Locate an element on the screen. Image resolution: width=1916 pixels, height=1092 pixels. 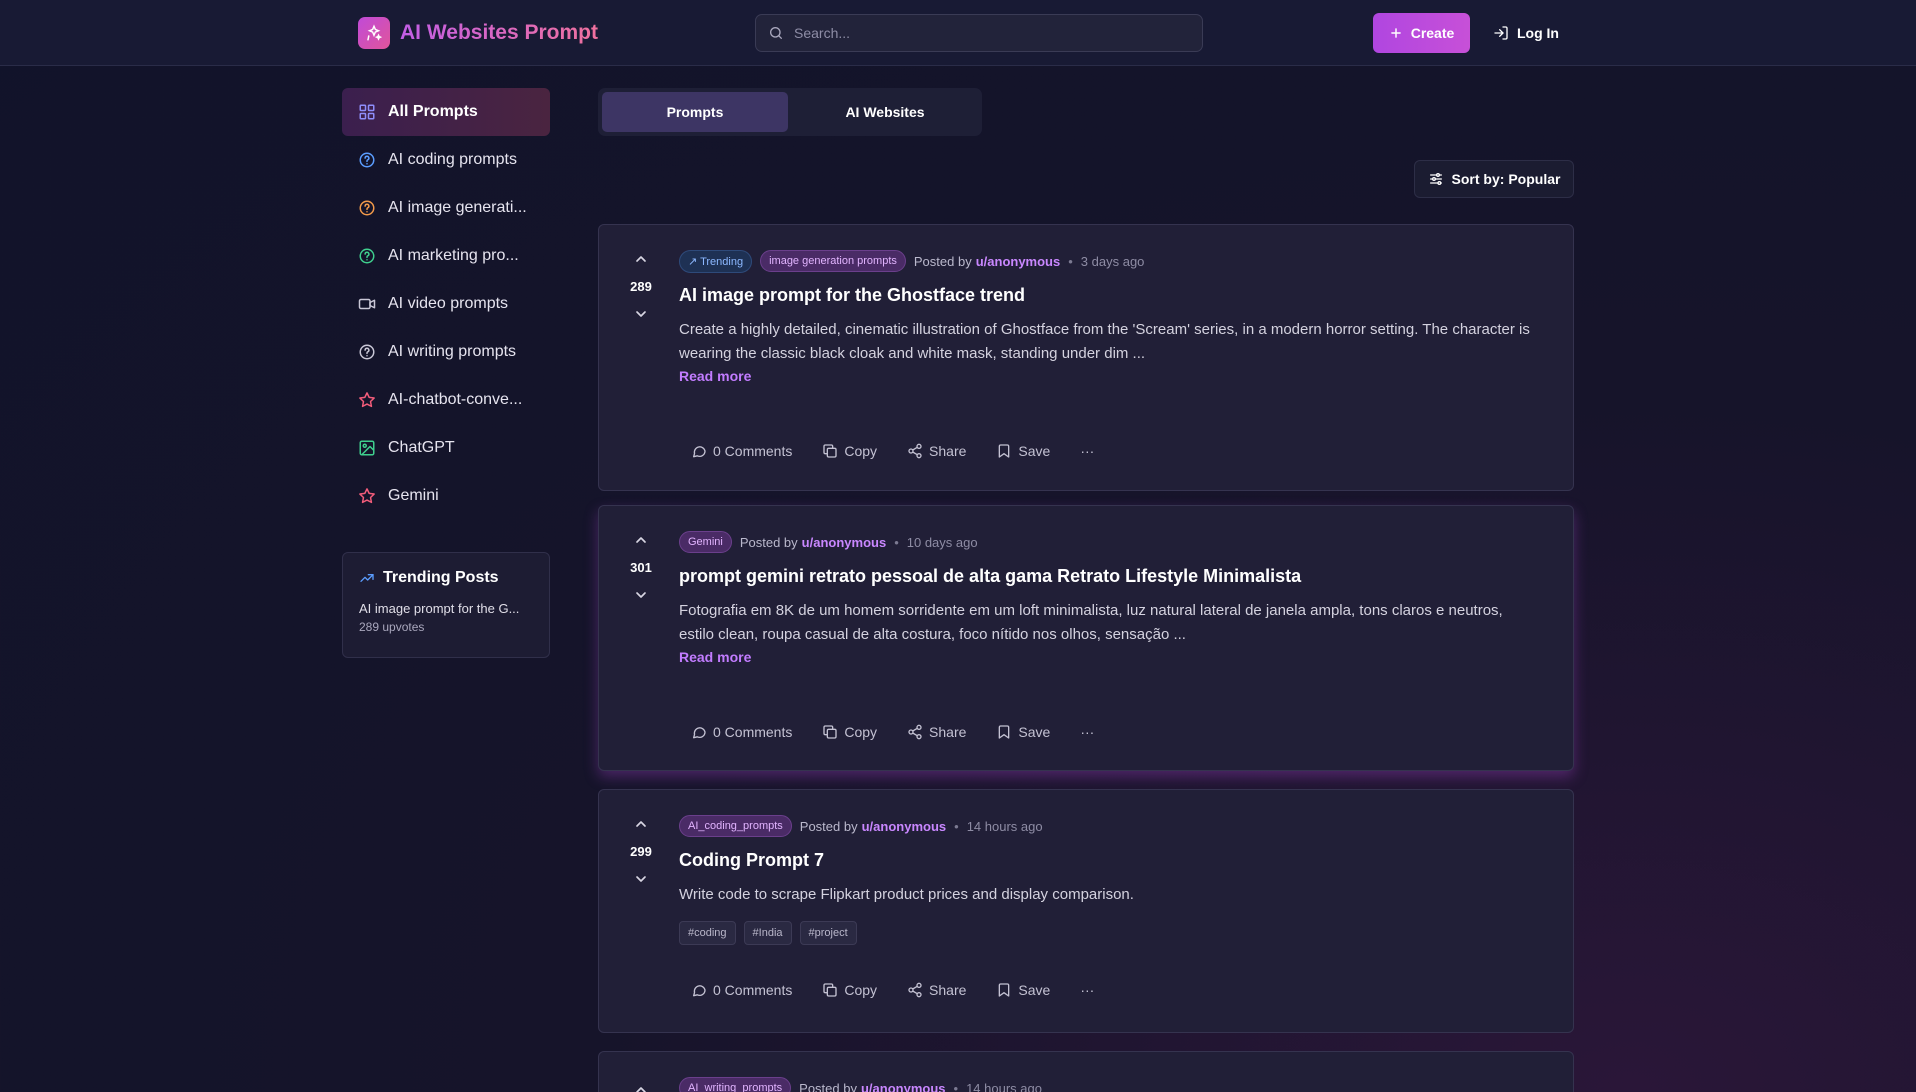
login-button: Log In is located at coordinates (1526, 33).